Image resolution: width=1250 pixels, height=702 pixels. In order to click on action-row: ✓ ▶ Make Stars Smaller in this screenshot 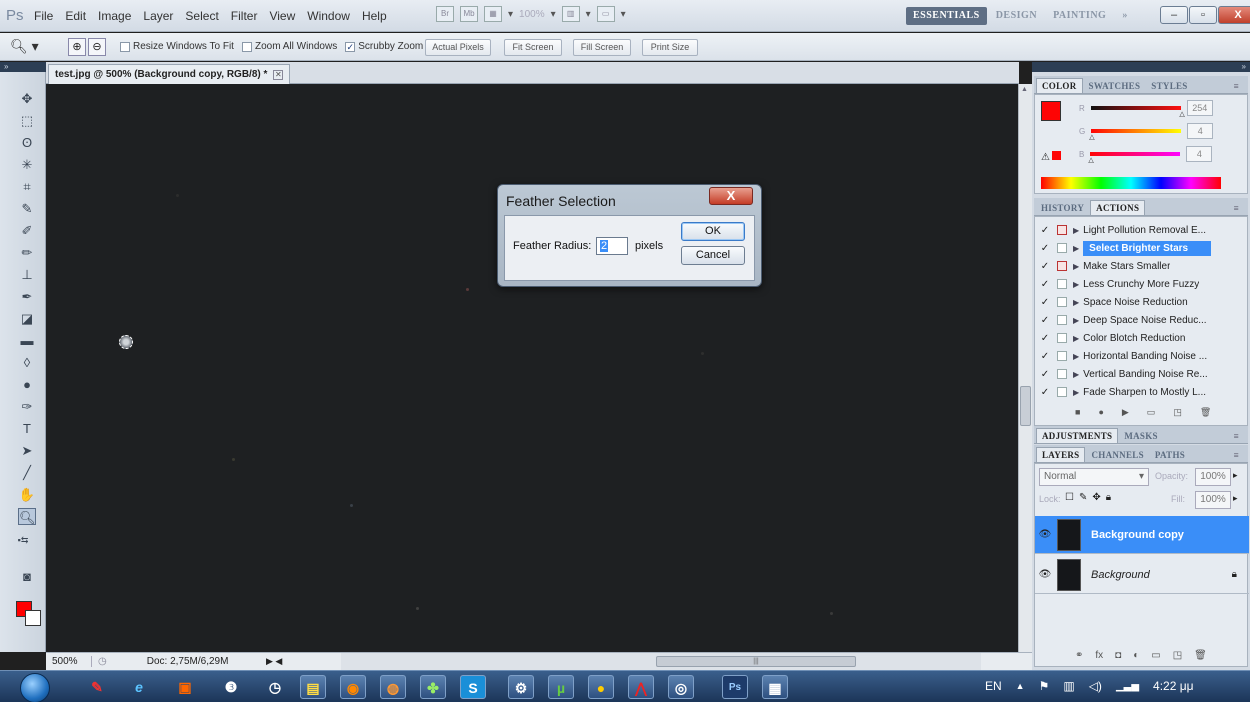, I will do `click(1135, 266)`.